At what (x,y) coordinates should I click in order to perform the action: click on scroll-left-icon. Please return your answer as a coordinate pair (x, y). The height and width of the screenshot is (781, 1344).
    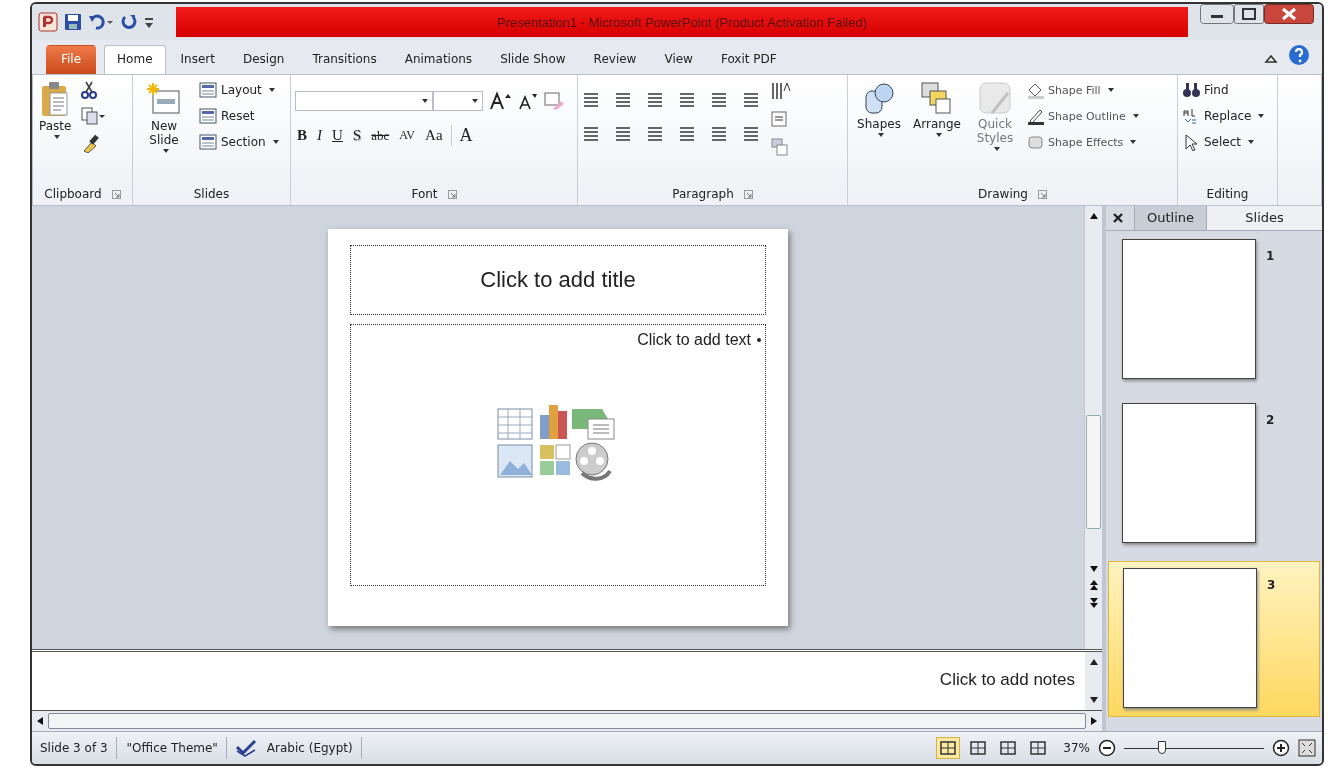
    Looking at the image, I should click on (40, 721).